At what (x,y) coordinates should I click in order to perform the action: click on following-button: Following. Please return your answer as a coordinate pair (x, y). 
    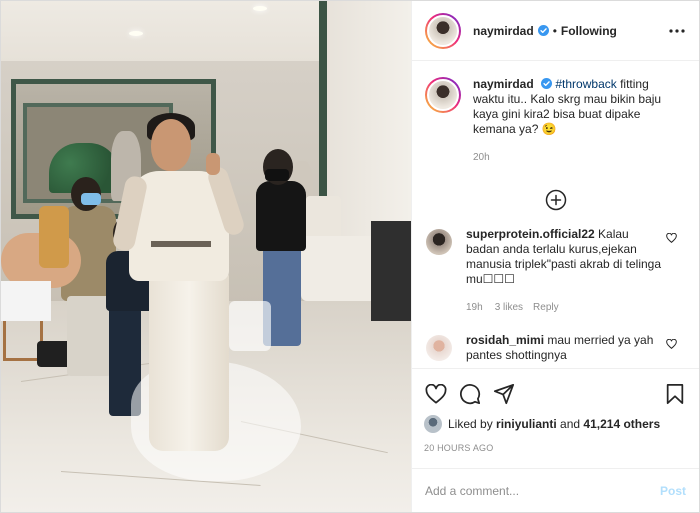
    Looking at the image, I should click on (589, 31).